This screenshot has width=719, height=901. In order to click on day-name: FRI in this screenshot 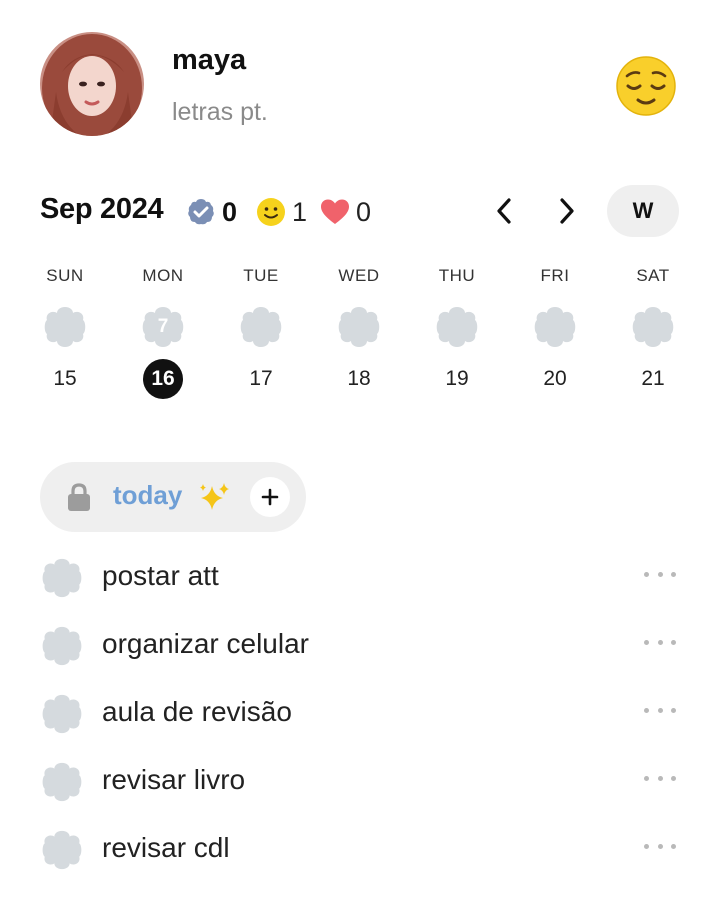, I will do `click(555, 275)`.